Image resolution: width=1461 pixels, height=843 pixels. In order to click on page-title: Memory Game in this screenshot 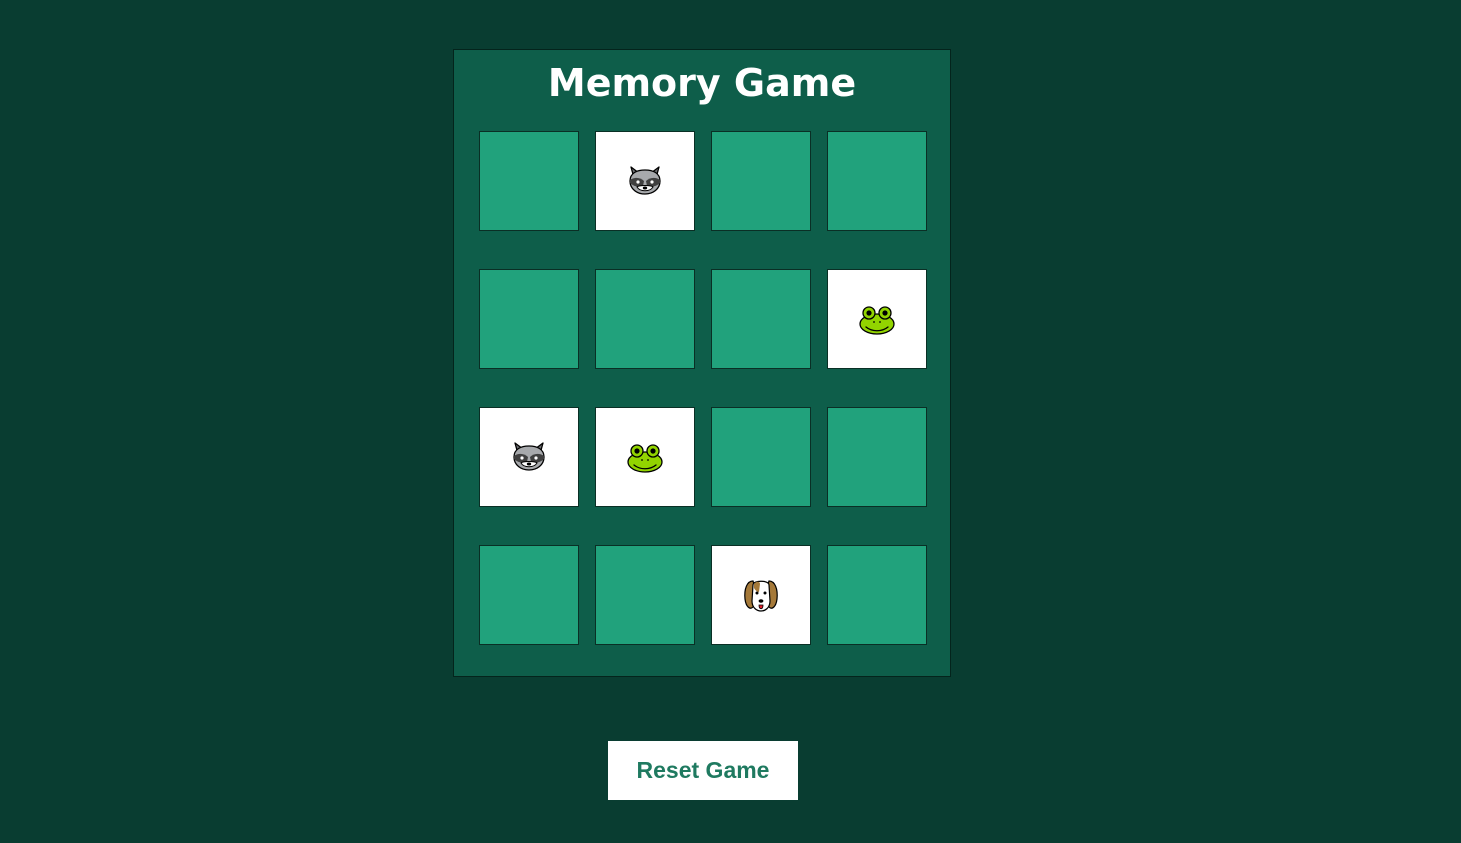, I will do `click(702, 83)`.